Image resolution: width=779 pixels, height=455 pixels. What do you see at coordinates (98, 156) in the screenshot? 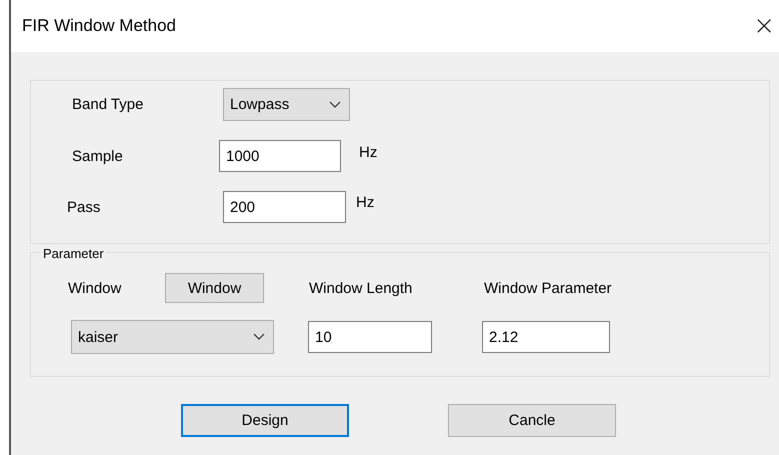
I see `field-label: Sample` at bounding box center [98, 156].